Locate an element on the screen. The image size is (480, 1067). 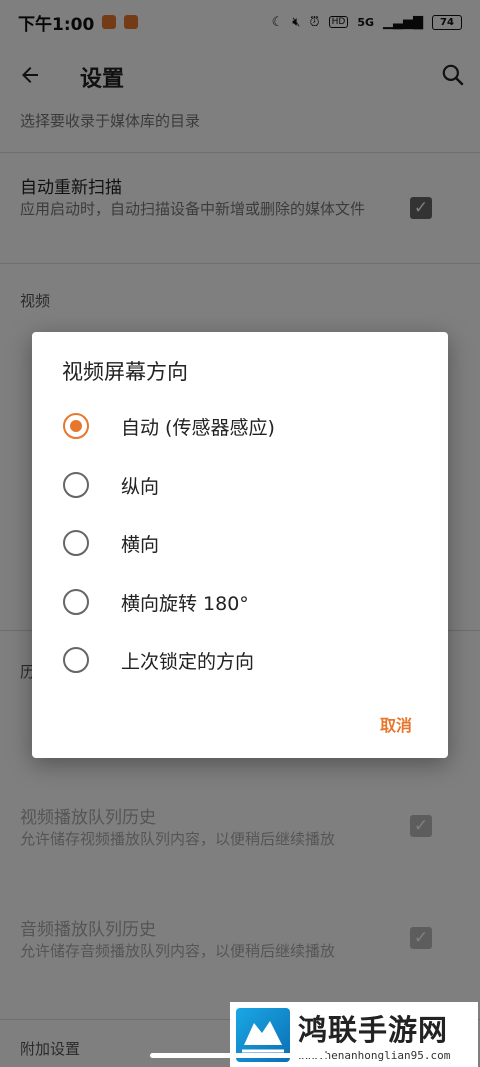
option-portrait: 纵向 is located at coordinates (240, 485).